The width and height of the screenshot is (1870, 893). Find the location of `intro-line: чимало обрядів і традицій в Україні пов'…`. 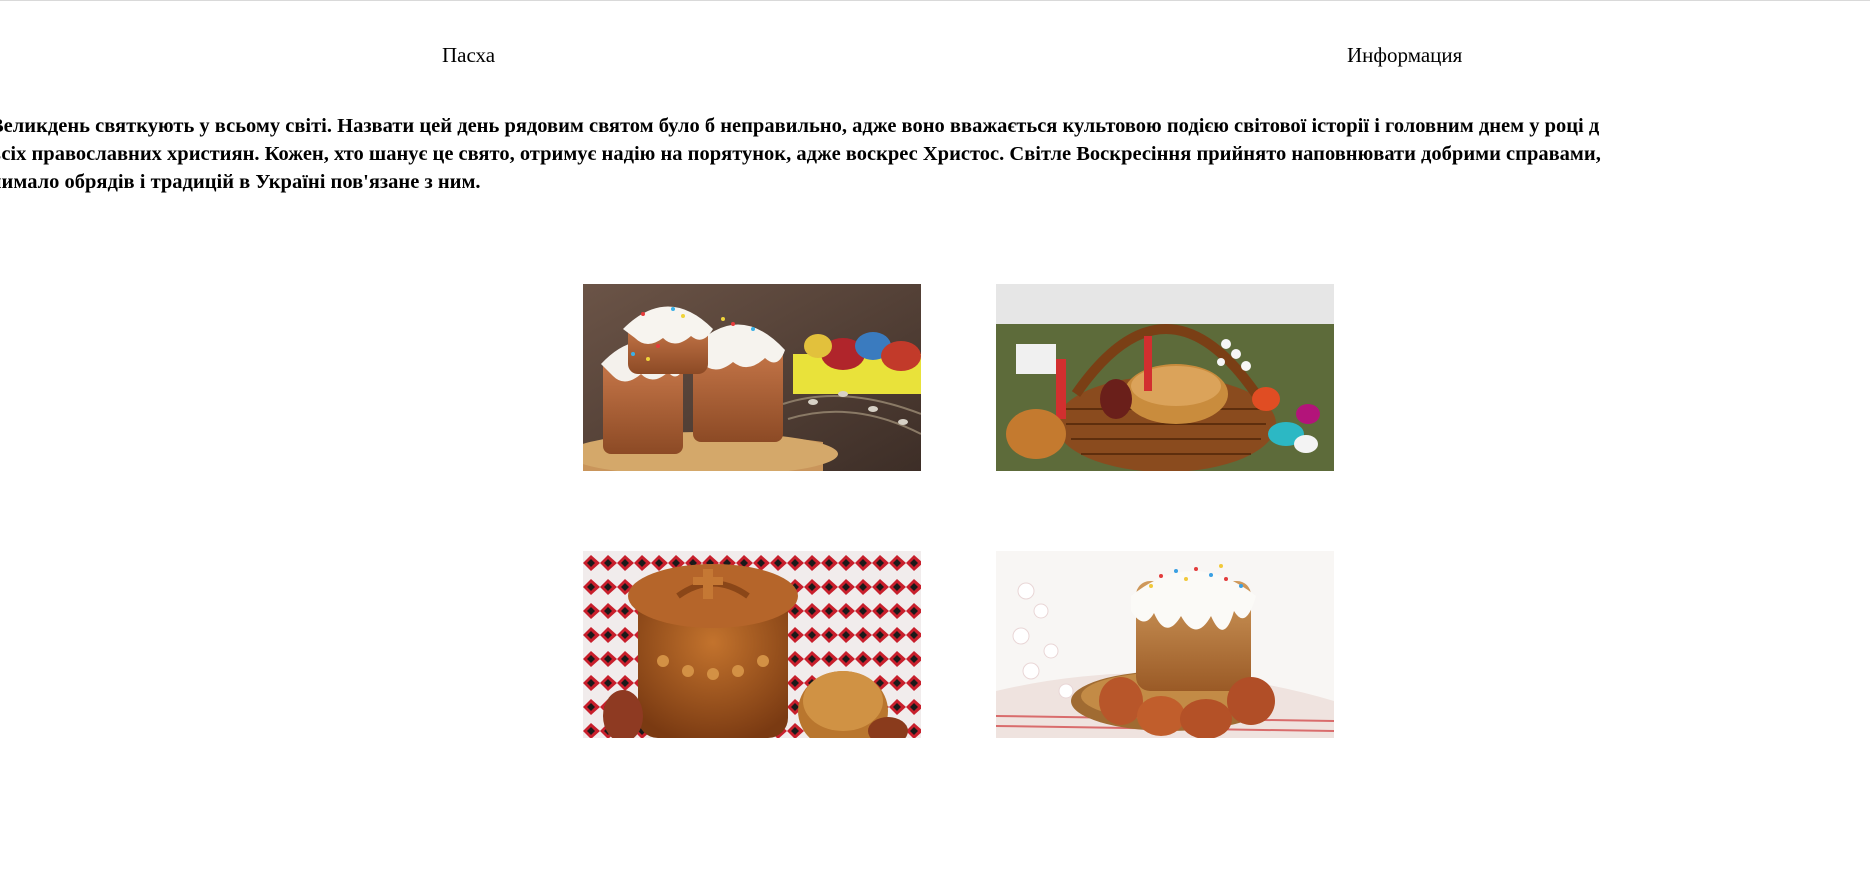

intro-line: чимало обрядів і традицій в Україні пов'… is located at coordinates (240, 182).